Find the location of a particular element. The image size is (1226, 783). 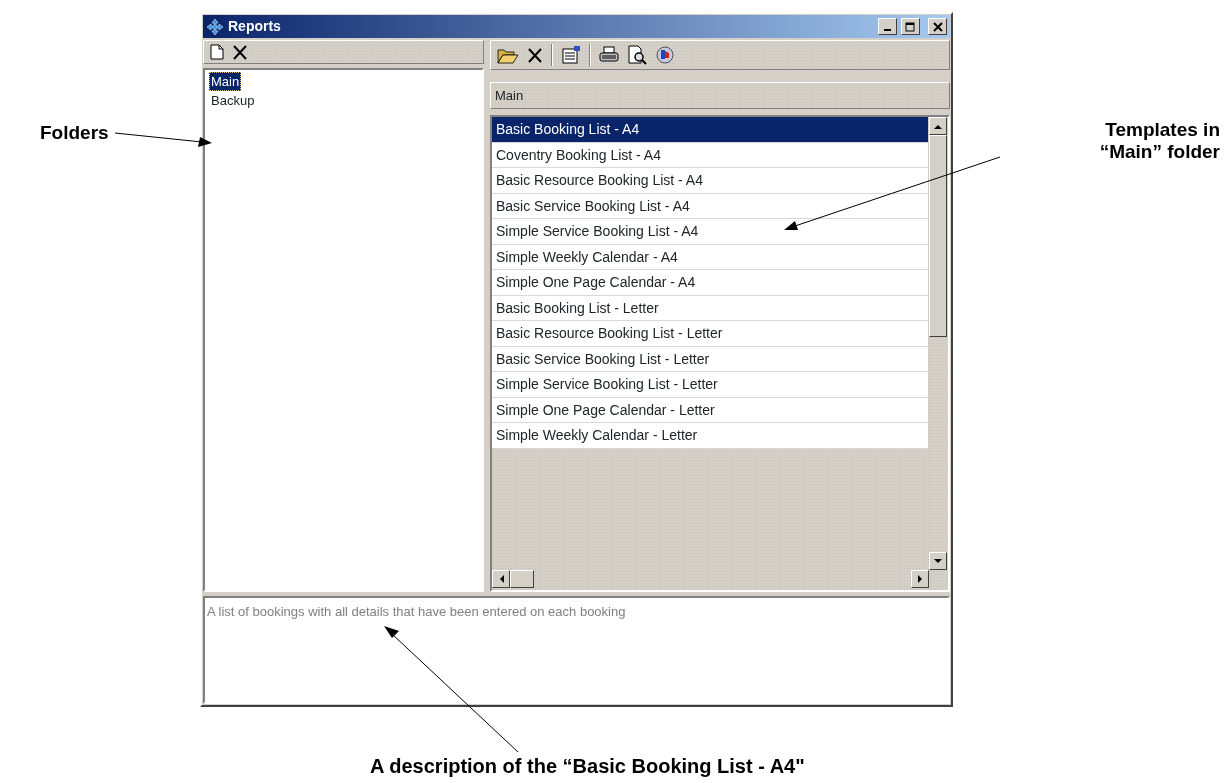

open-folder-icon is located at coordinates (508, 55).